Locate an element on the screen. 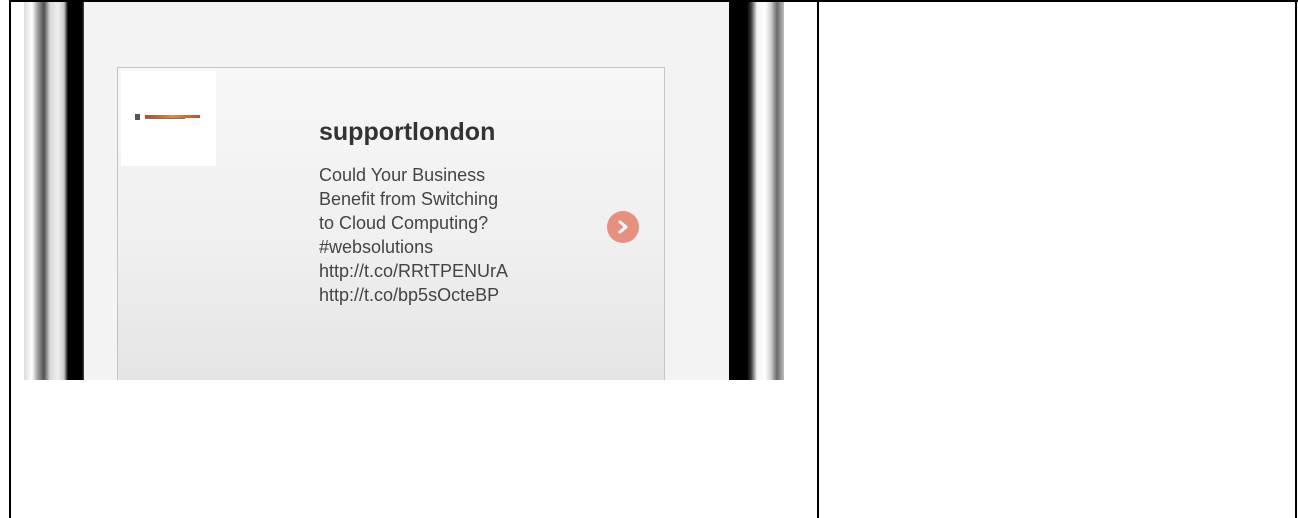 The image size is (1298, 518). next-button is located at coordinates (623, 227).